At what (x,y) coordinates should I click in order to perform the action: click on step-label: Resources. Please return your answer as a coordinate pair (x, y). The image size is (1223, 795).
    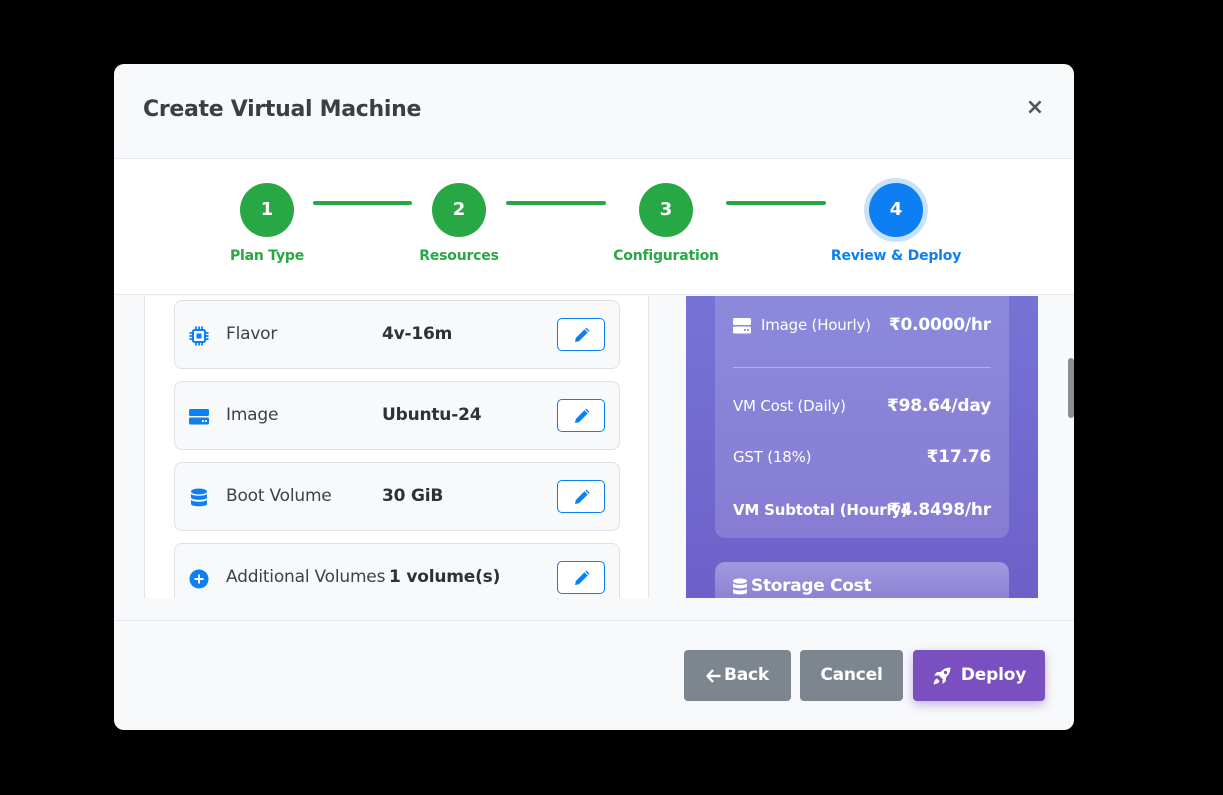
    Looking at the image, I should click on (459, 256).